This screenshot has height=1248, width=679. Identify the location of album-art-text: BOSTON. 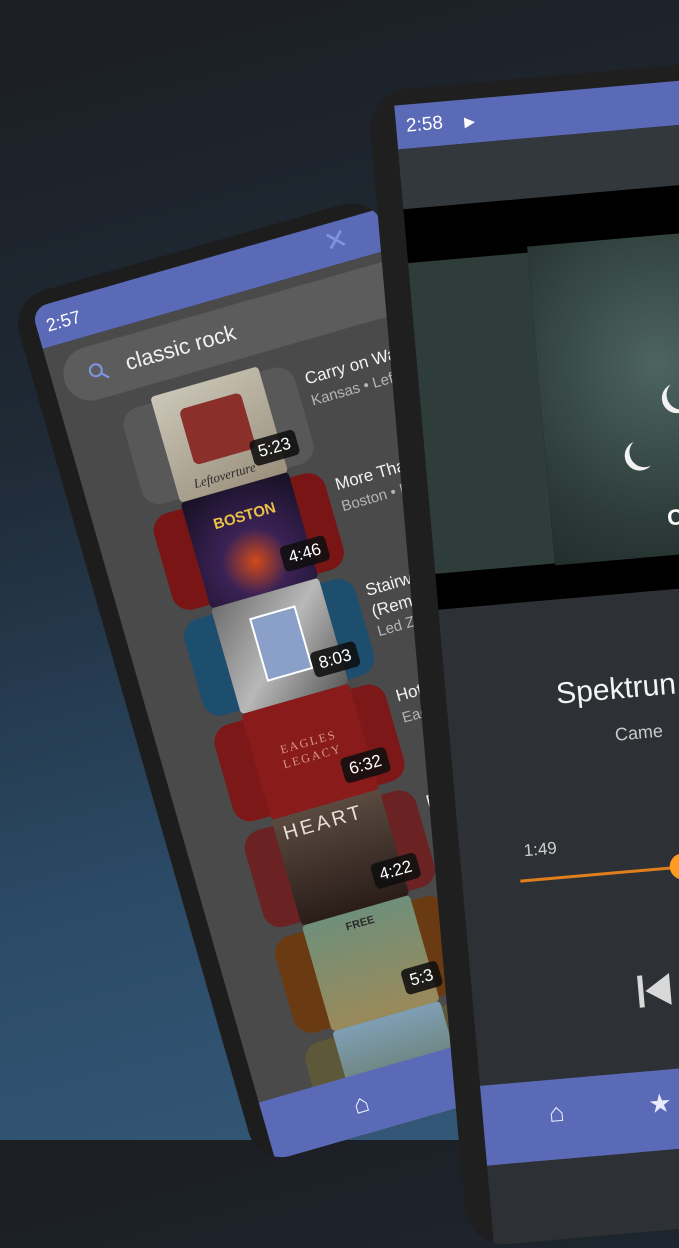
(244, 516).